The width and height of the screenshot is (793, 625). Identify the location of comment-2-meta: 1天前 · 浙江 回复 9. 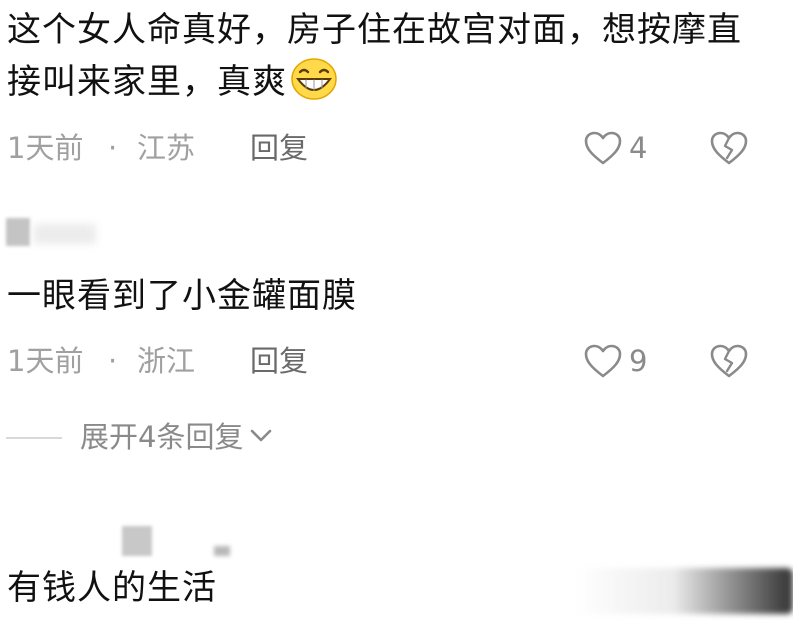
(400, 361).